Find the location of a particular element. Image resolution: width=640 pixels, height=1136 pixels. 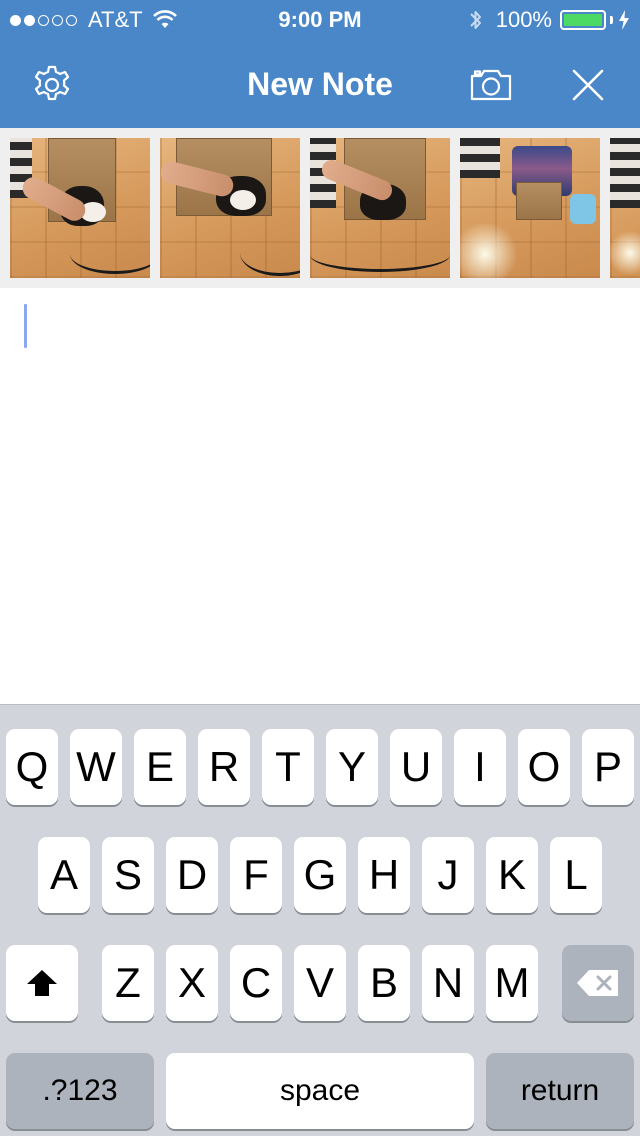

return-key: return is located at coordinates (560, 1091).